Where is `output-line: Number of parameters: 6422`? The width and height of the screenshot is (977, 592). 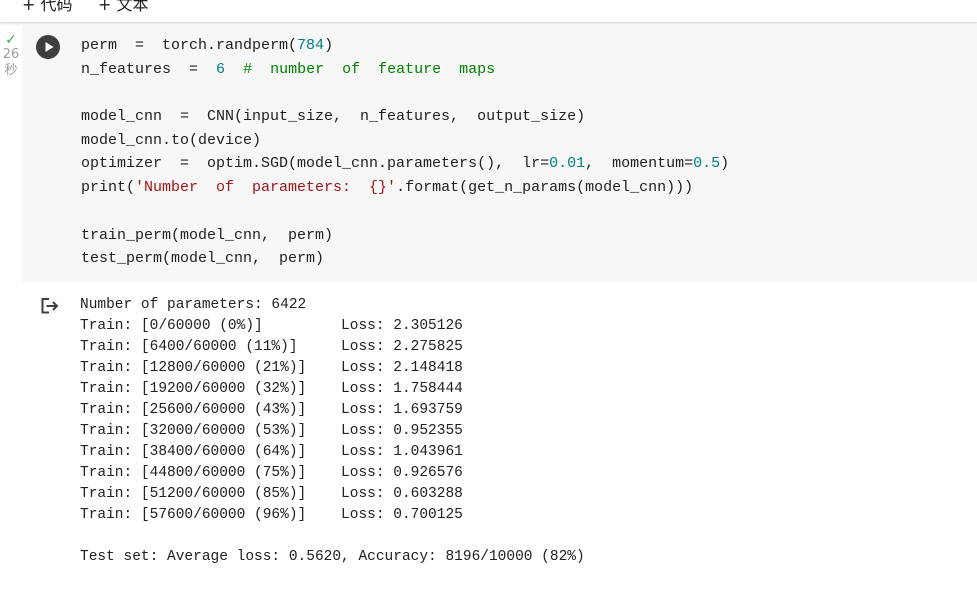 output-line: Number of parameters: 6422 is located at coordinates (193, 305).